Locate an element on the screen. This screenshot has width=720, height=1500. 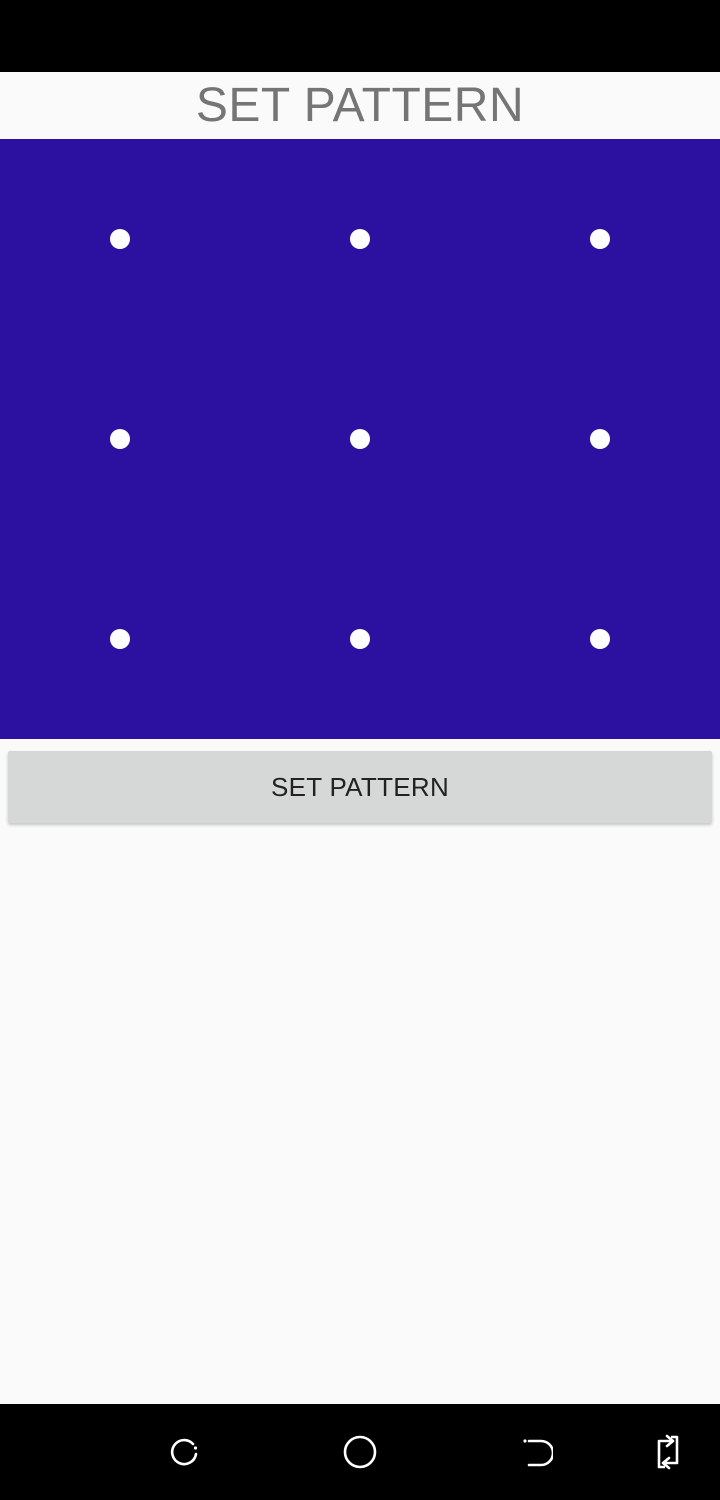
home-icon is located at coordinates (360, 1452).